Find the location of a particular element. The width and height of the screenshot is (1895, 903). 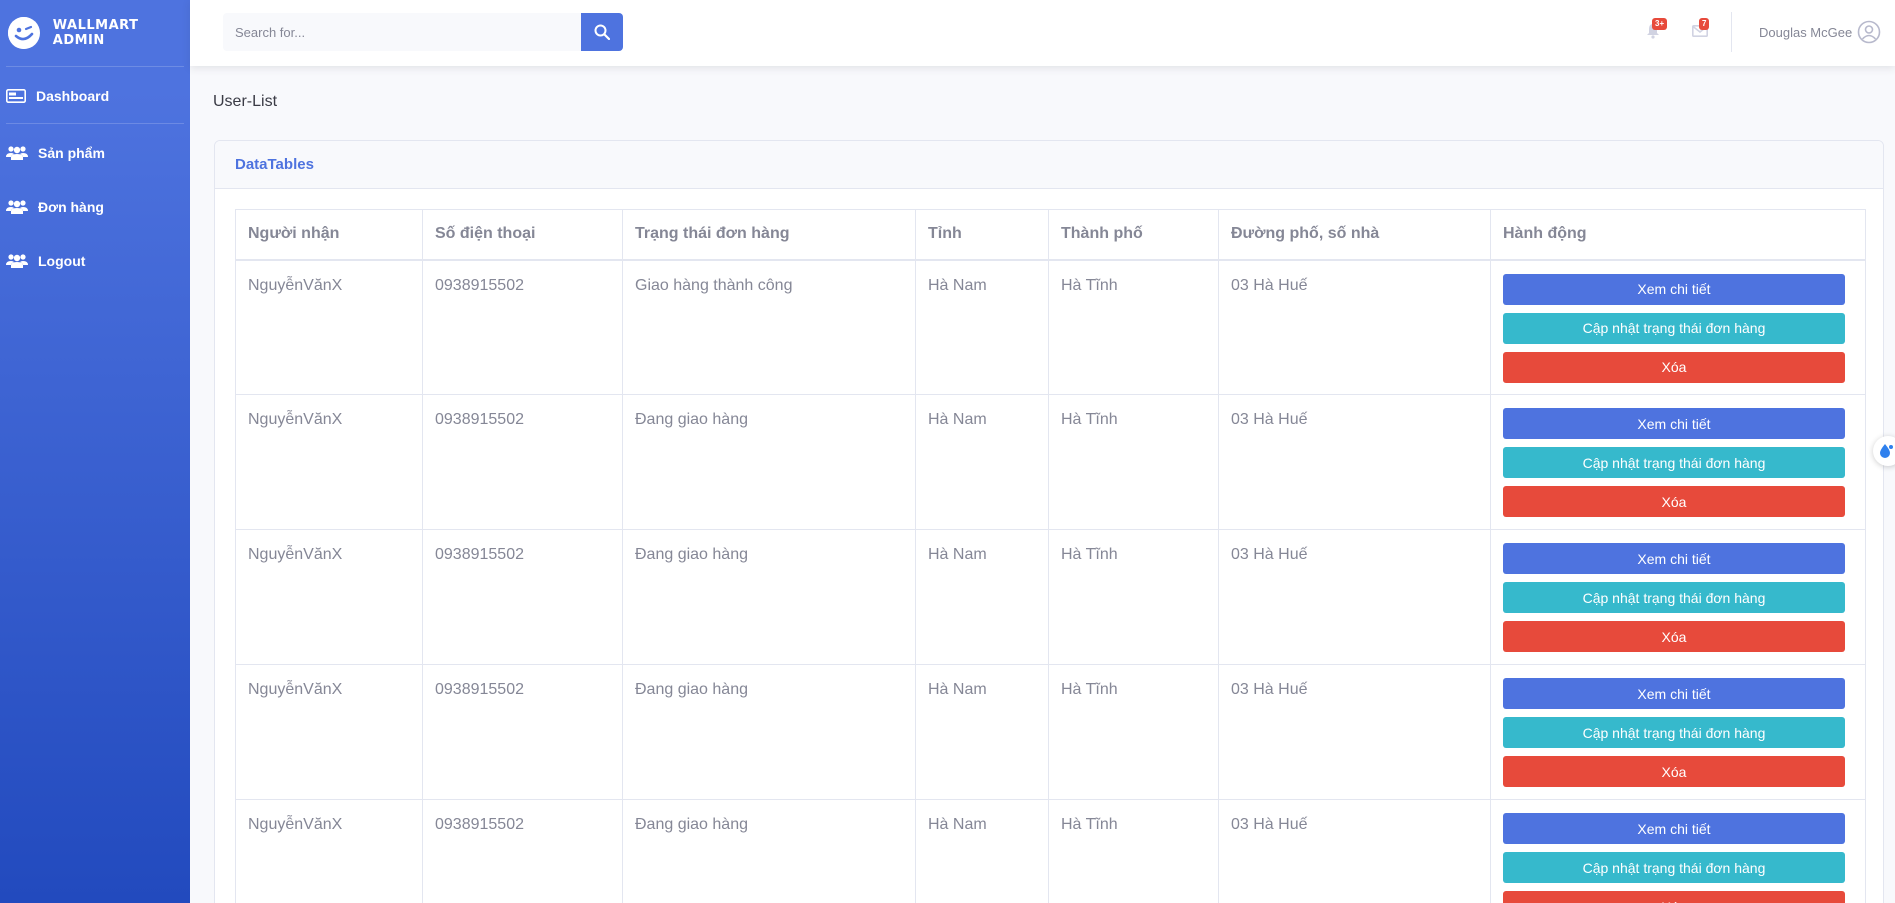

brand-logo-icon is located at coordinates (24, 33).